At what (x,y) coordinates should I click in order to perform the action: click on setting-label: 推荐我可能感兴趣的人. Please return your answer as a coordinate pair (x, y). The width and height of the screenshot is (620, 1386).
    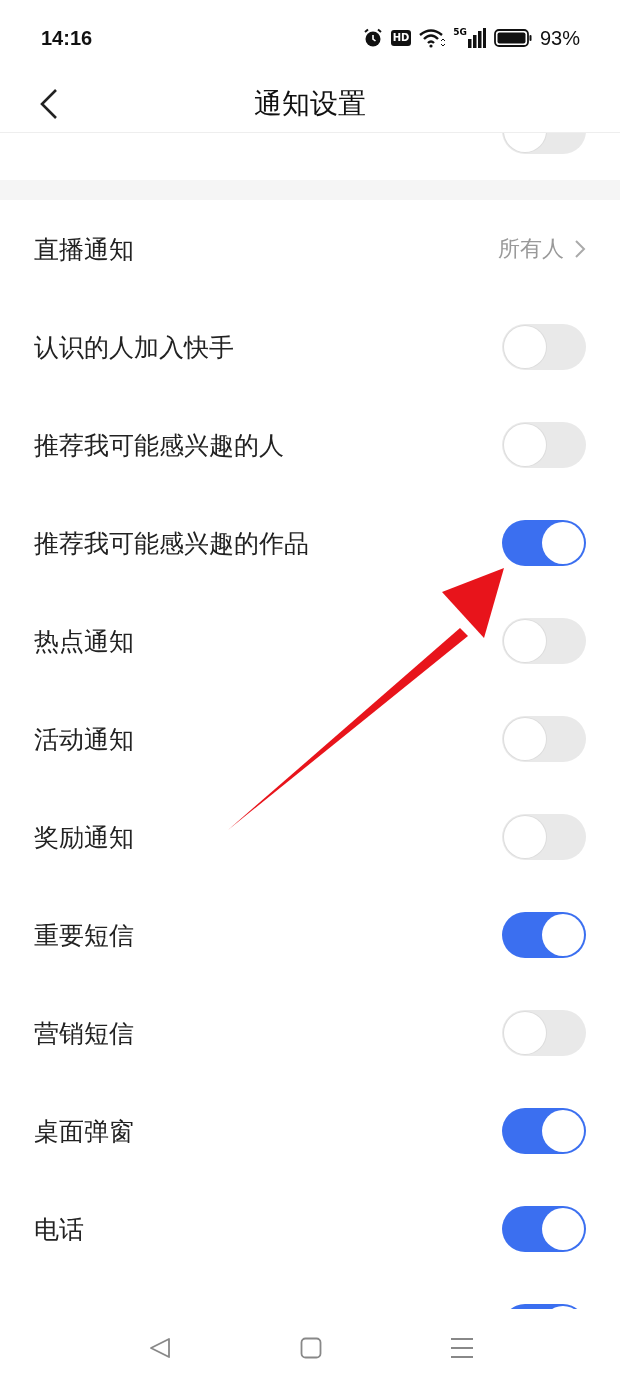
    Looking at the image, I should click on (159, 445).